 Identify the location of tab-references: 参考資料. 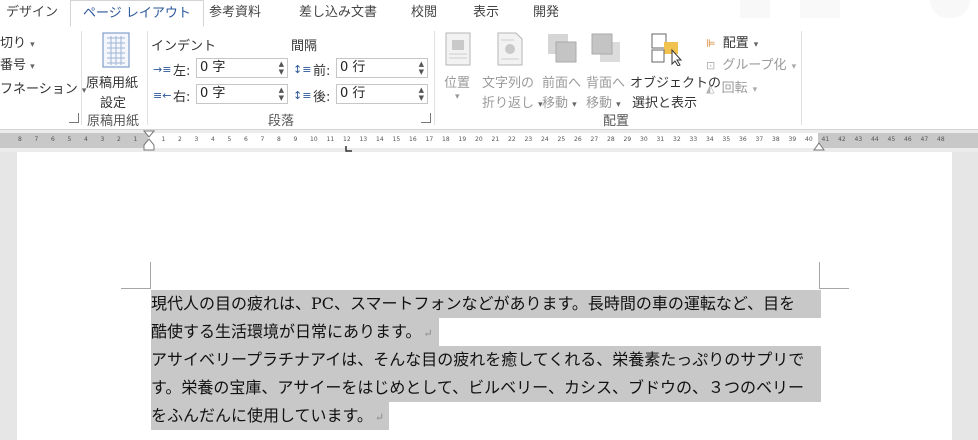
(235, 13).